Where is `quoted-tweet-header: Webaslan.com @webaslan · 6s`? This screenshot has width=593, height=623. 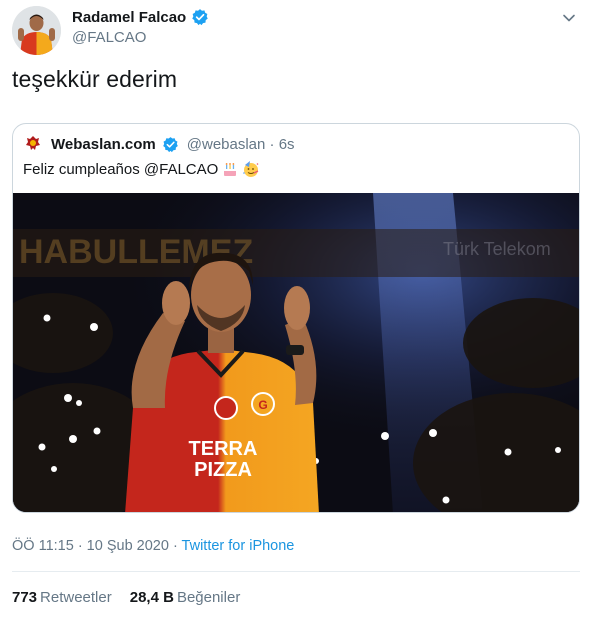 quoted-tweet-header: Webaslan.com @webaslan · 6s is located at coordinates (159, 144).